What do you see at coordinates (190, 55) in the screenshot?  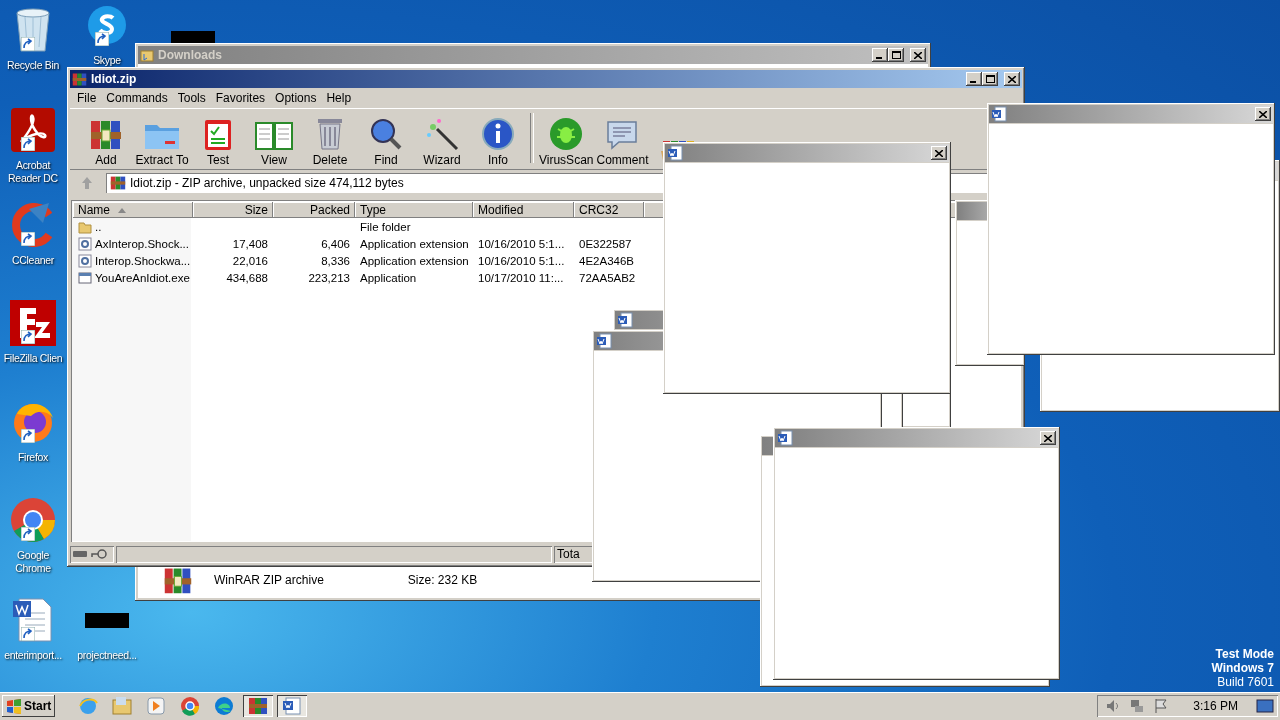 I see `window-title: Downloads` at bounding box center [190, 55].